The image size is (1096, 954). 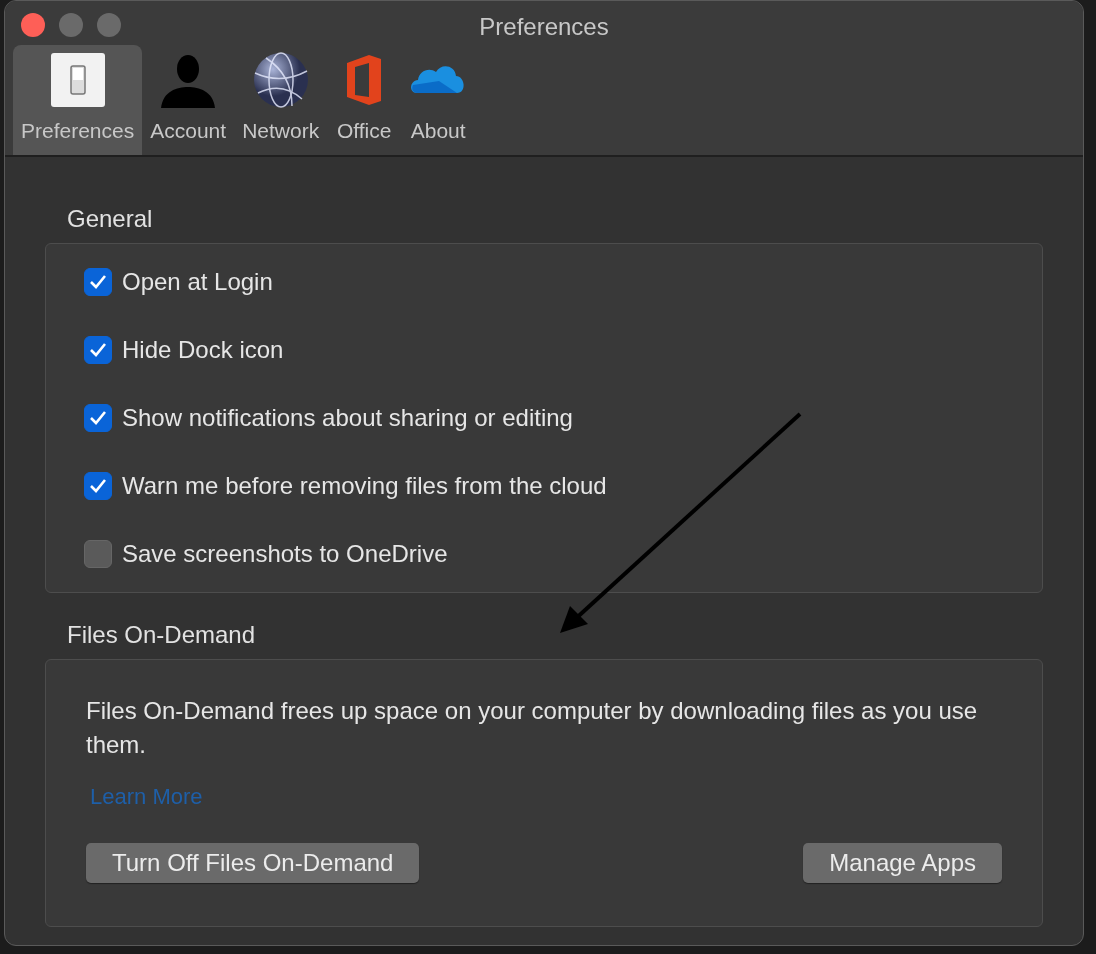 What do you see at coordinates (253, 863) in the screenshot?
I see `push-button: Turn Off Files On-Demand` at bounding box center [253, 863].